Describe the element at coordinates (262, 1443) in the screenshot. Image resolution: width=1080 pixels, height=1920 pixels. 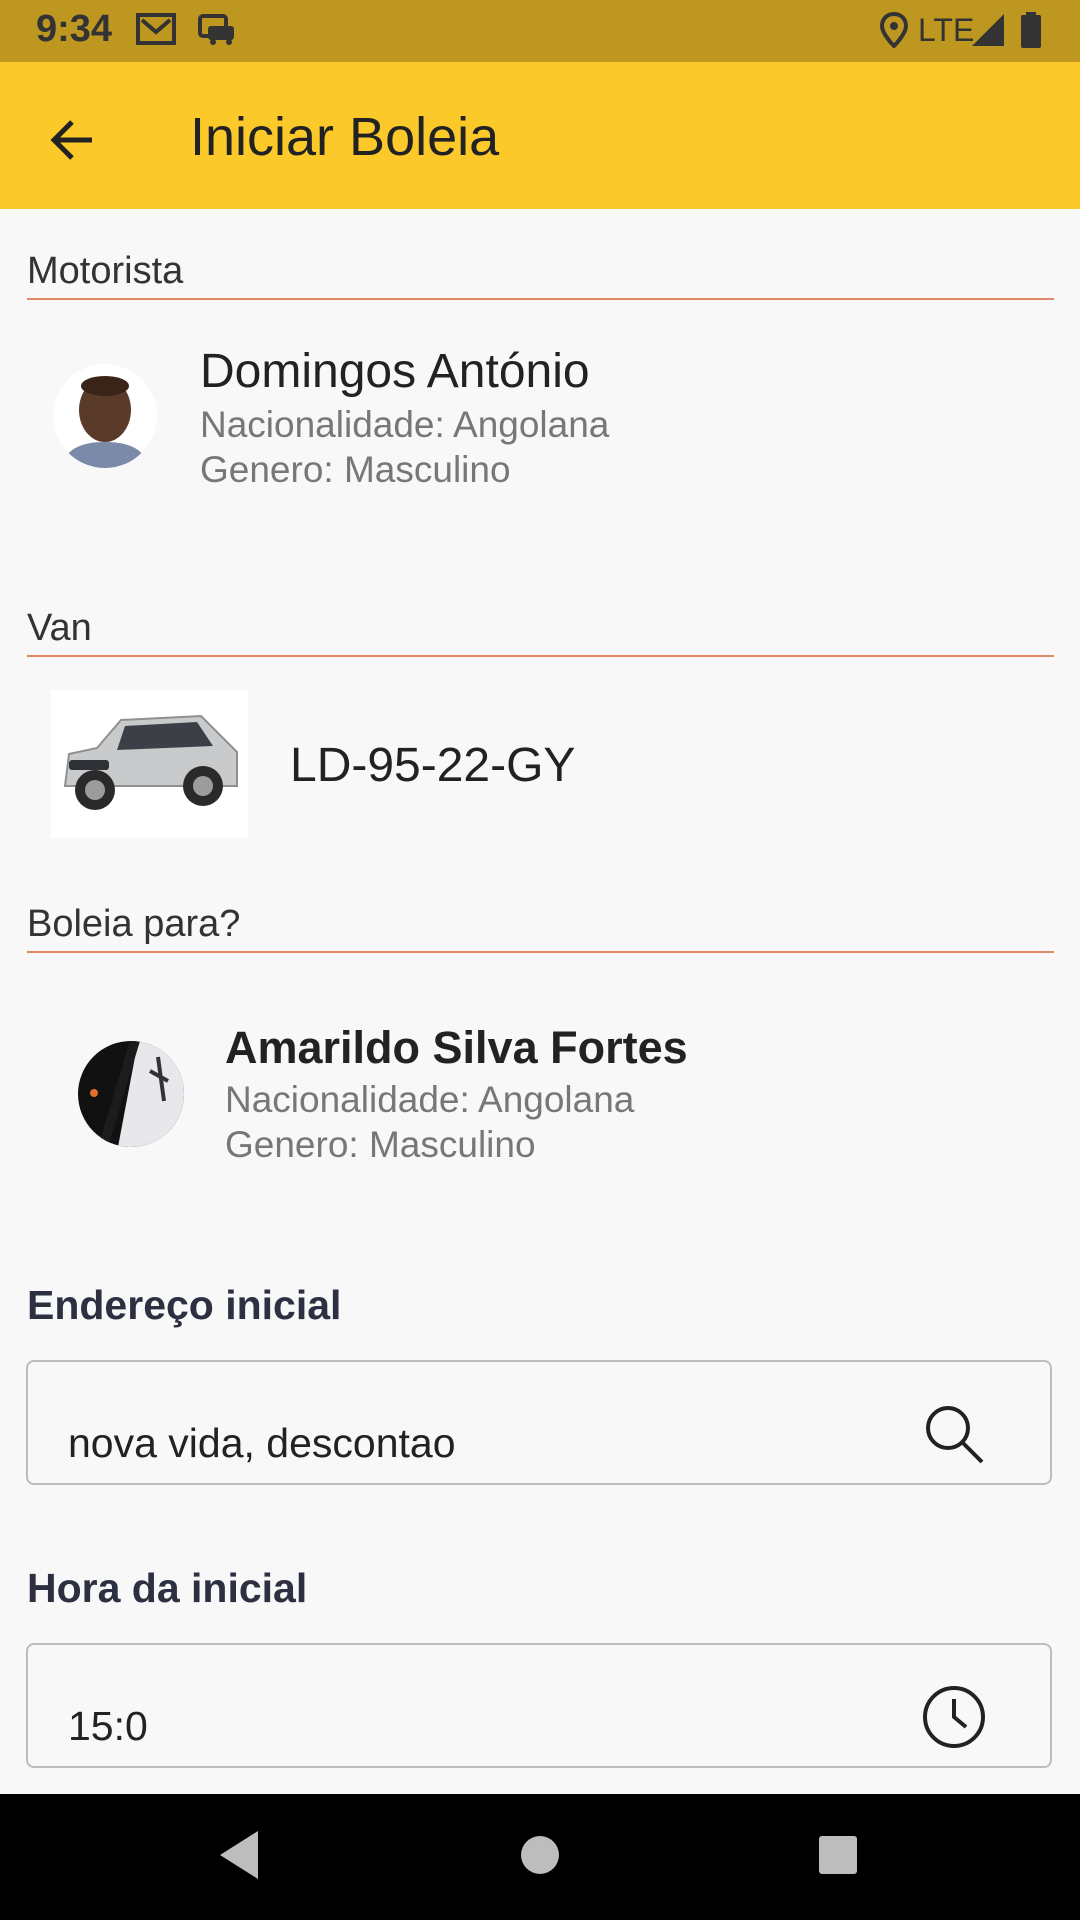
I see `start-address-value: nova vida, descontao` at that location.